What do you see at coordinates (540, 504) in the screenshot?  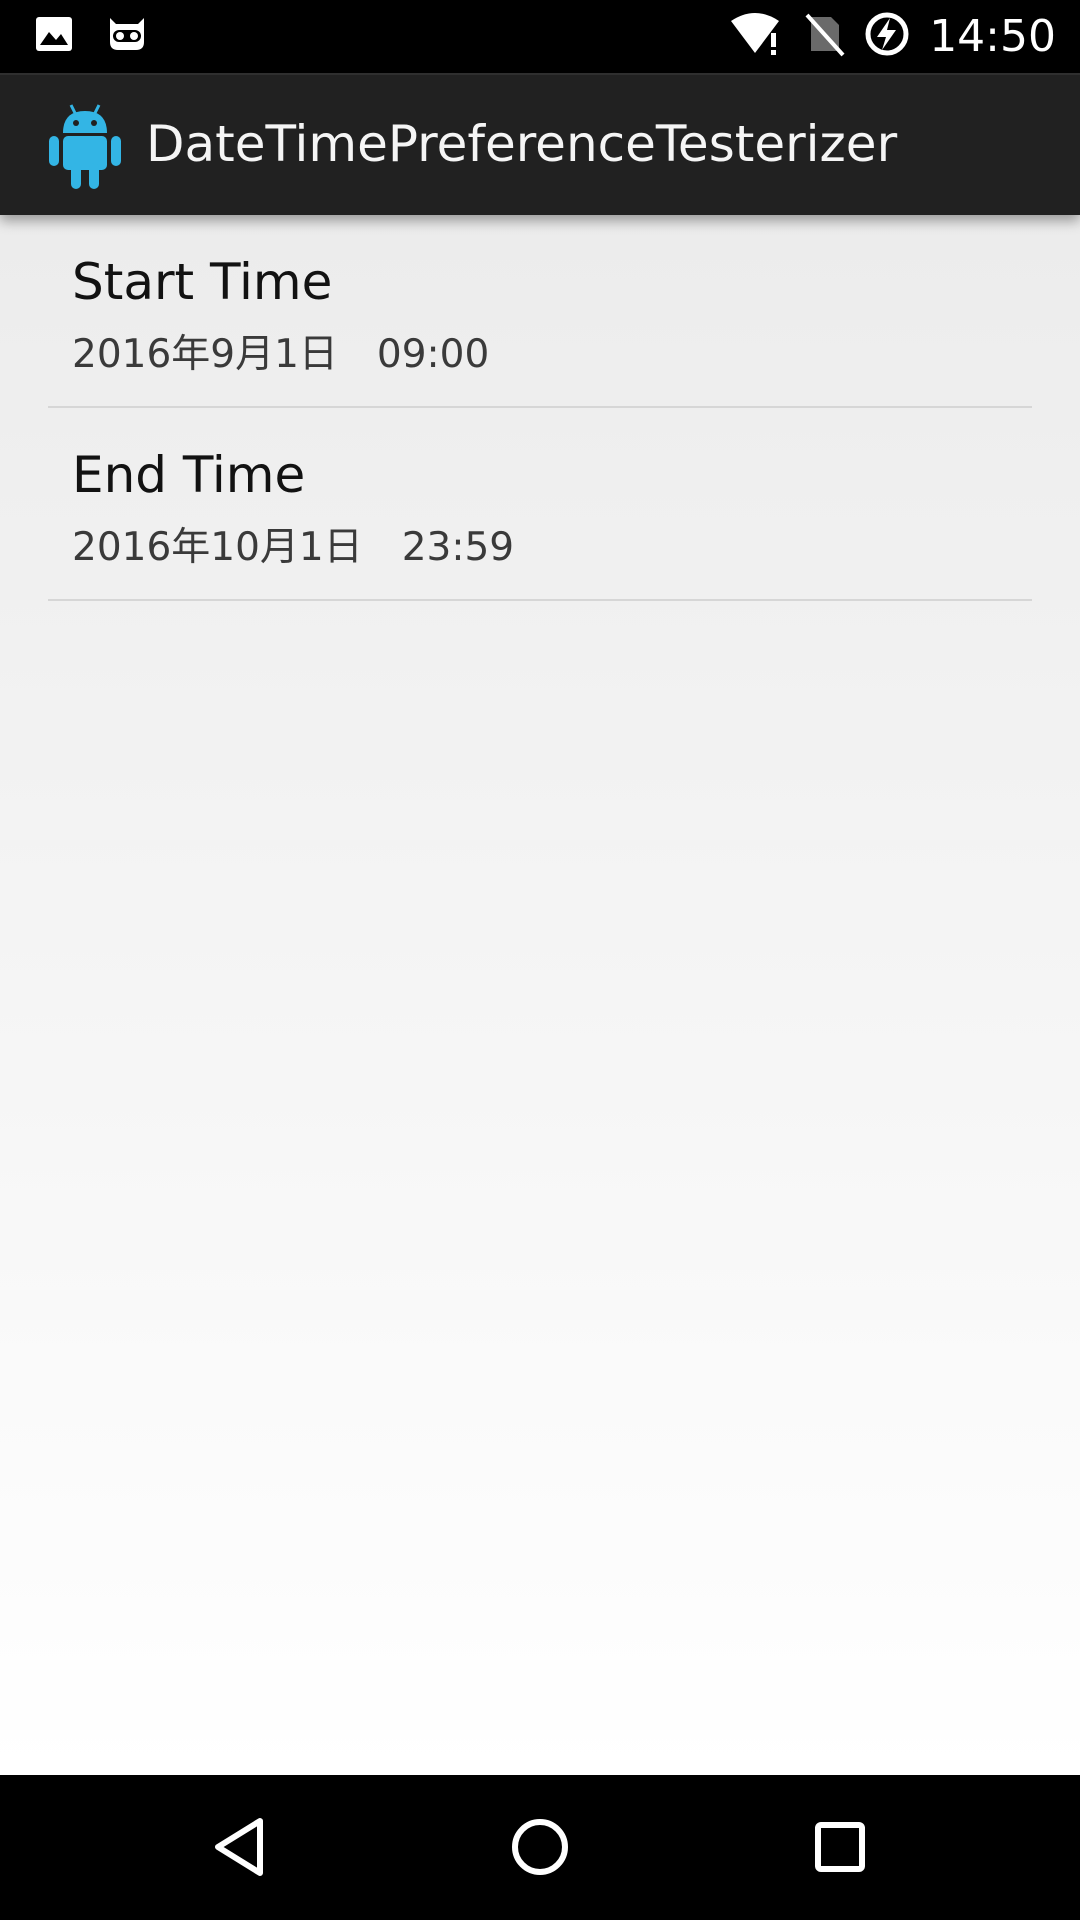 I see `end-time-preference: End Time 2016年10月1日 23:59` at bounding box center [540, 504].